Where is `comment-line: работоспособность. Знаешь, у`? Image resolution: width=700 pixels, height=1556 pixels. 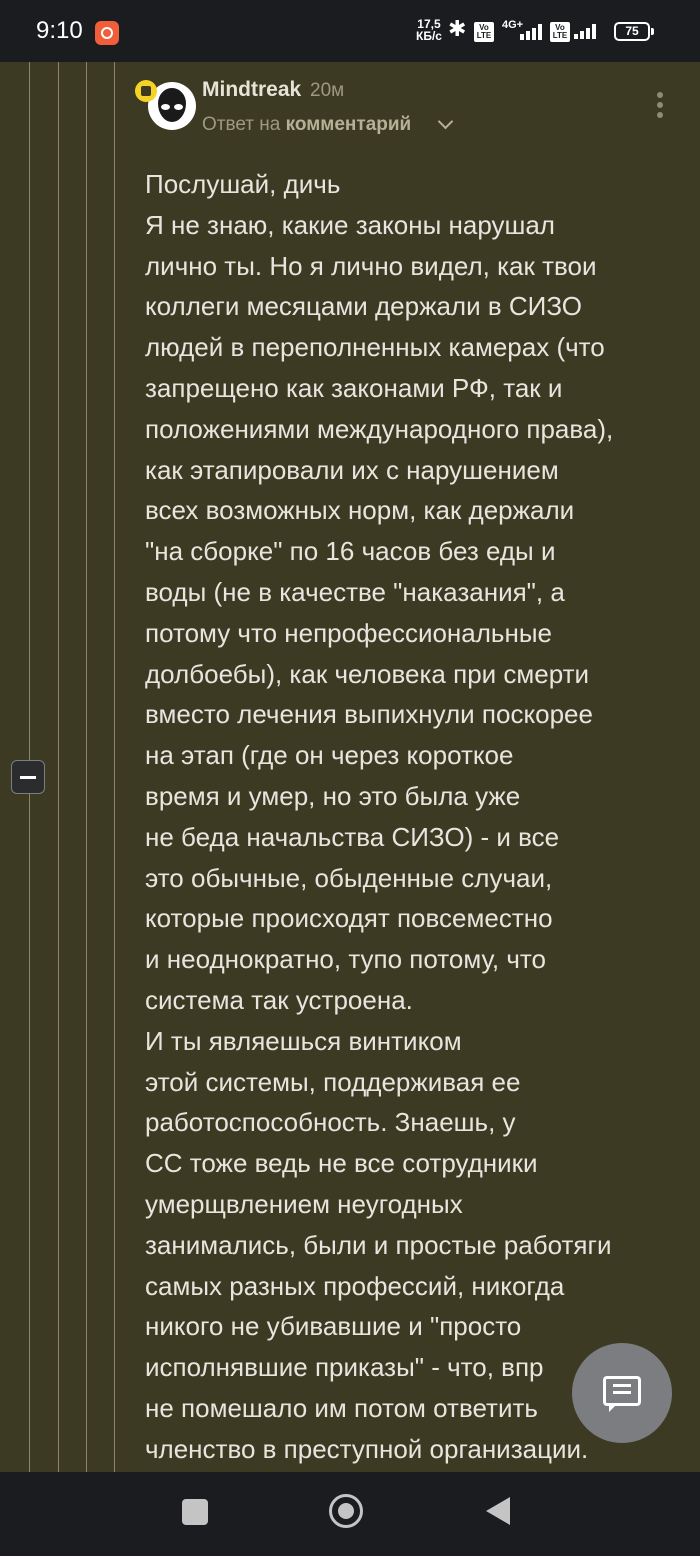 comment-line: работоспособность. Знаешь, у is located at coordinates (330, 1122).